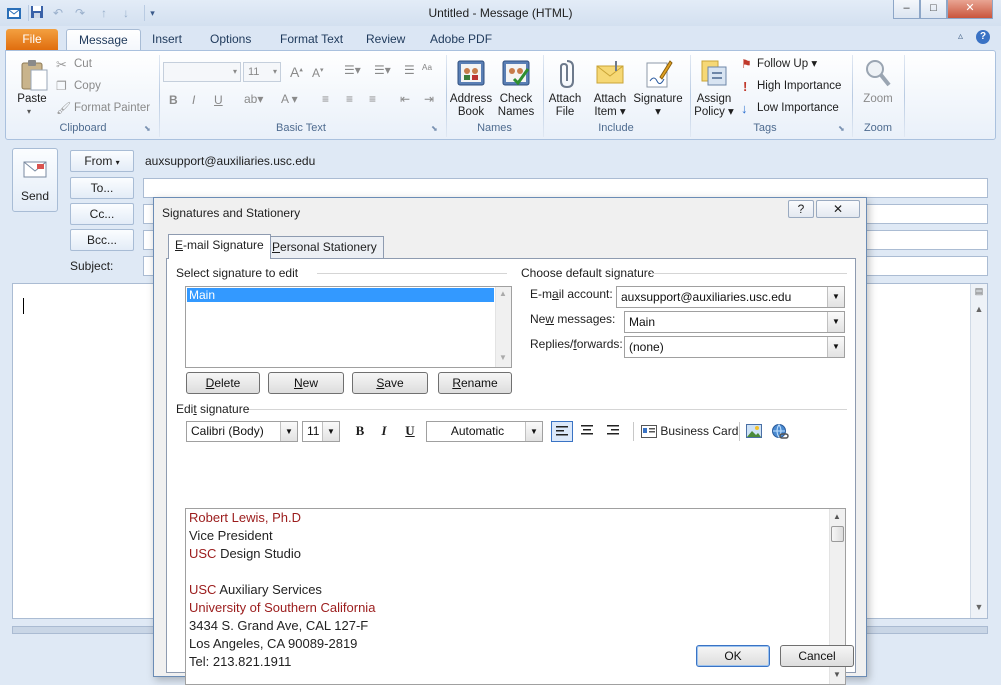  What do you see at coordinates (475, 383) in the screenshot?
I see `rename-button: Rename` at bounding box center [475, 383].